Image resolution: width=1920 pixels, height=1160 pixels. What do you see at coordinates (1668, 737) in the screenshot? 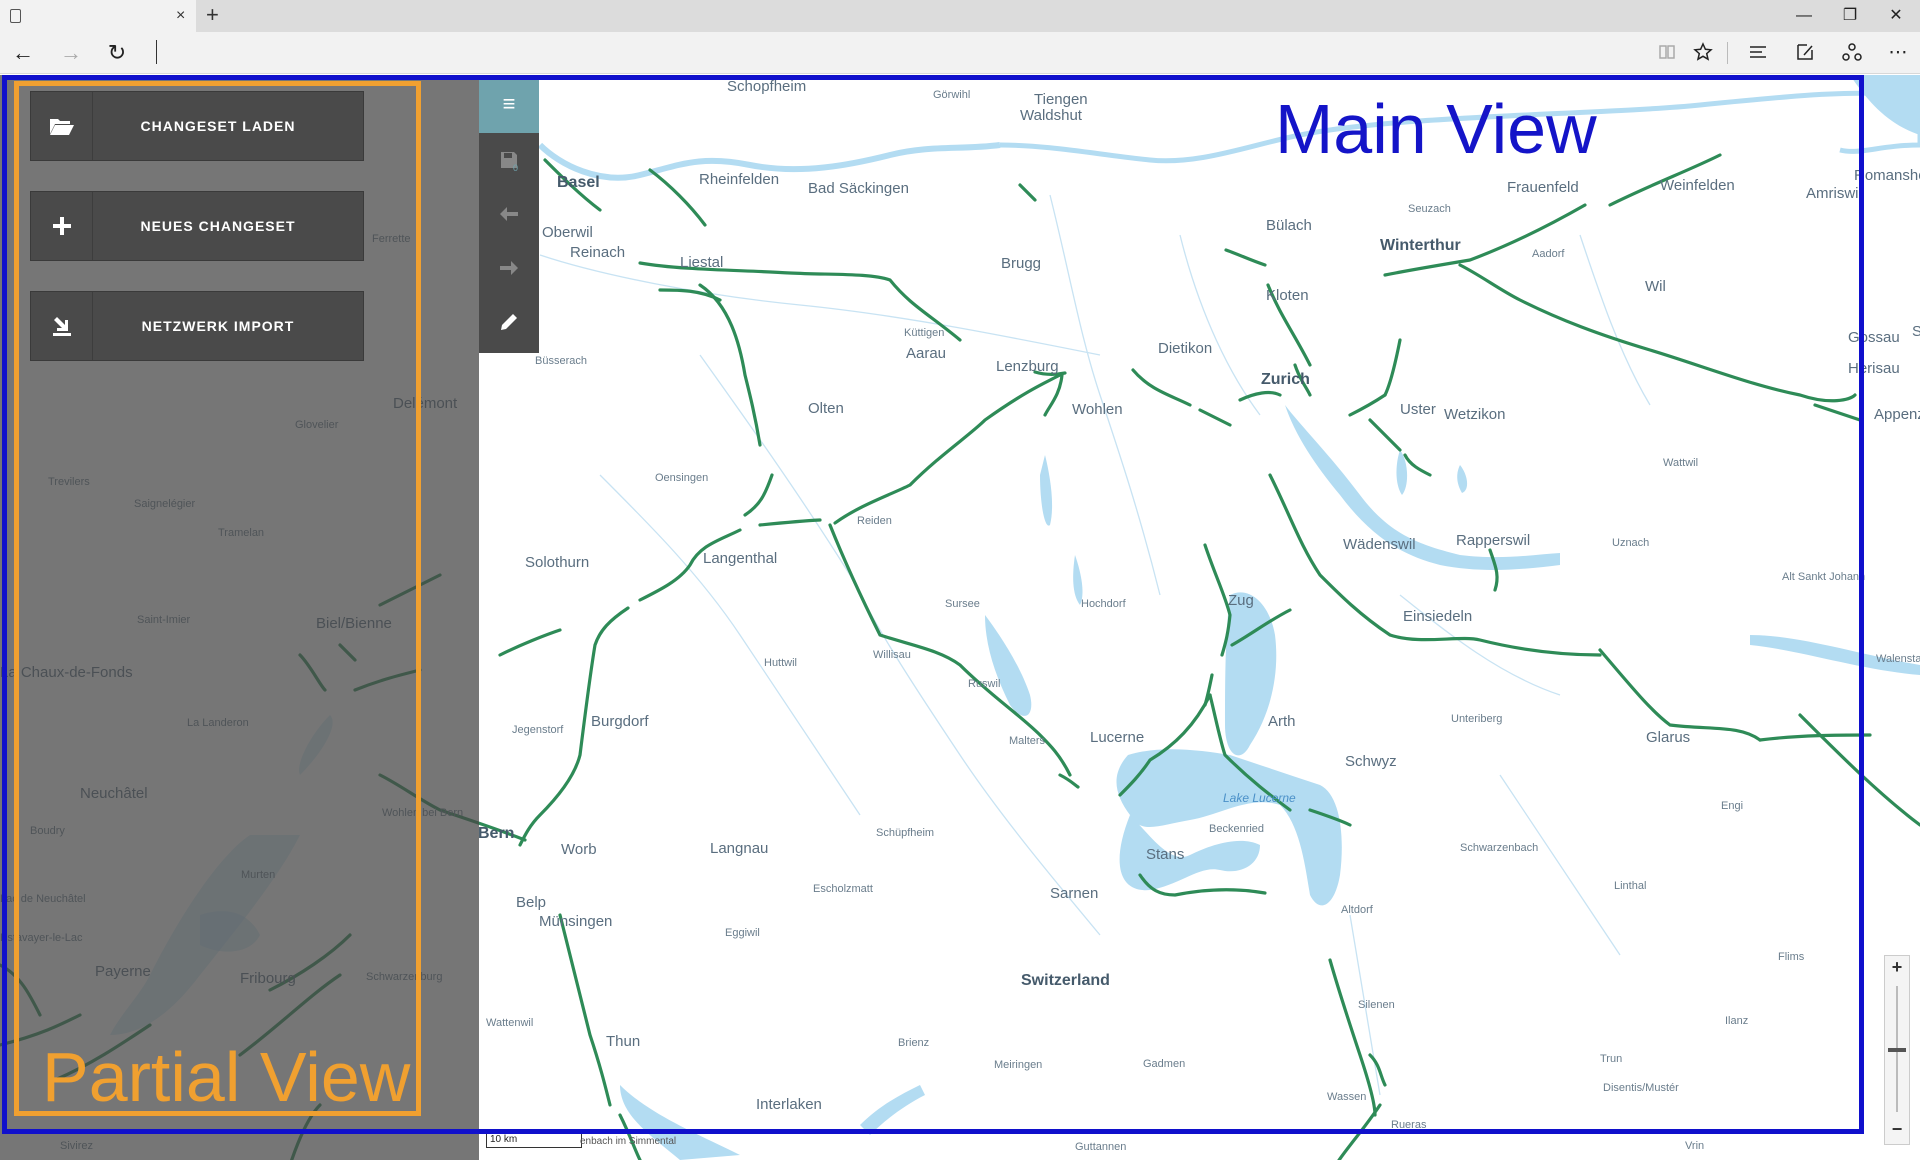
I see `place-label: Glarus` at bounding box center [1668, 737].